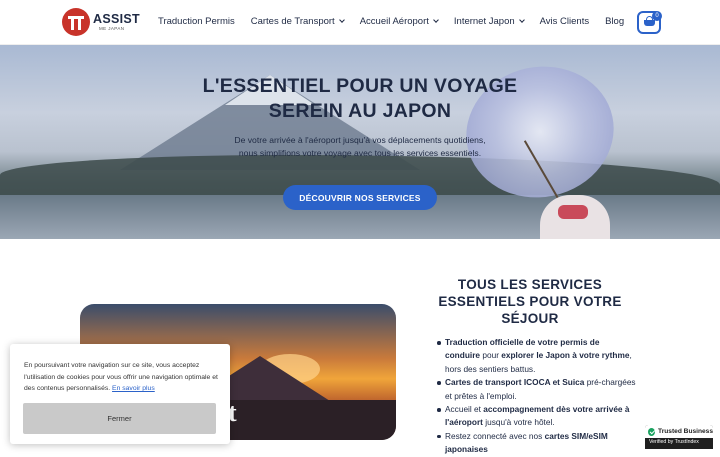 This screenshot has height=457, width=720. Describe the element at coordinates (112, 28) in the screenshot. I see `brand-tagline: ME JAPAN` at that location.